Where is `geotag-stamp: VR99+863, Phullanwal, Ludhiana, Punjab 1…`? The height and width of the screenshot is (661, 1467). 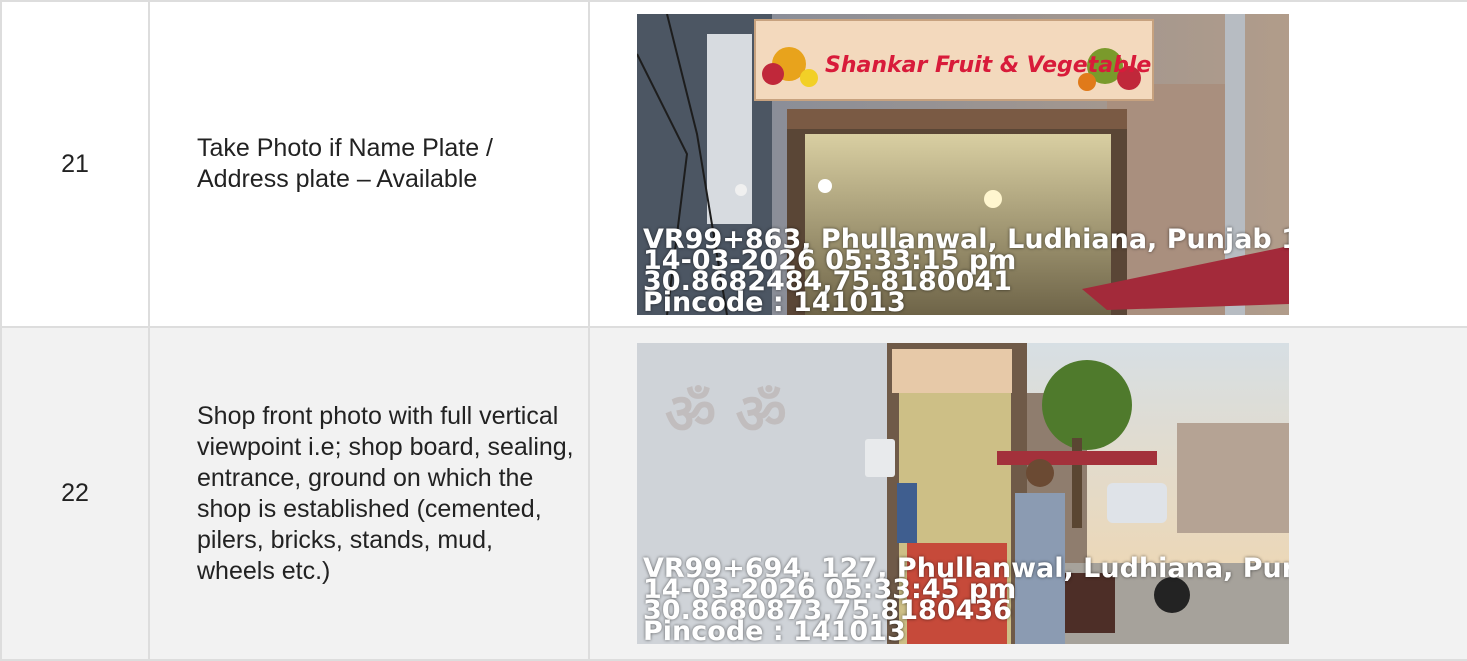 geotag-stamp: VR99+863, Phullanwal, Ludhiana, Punjab 1… is located at coordinates (966, 270).